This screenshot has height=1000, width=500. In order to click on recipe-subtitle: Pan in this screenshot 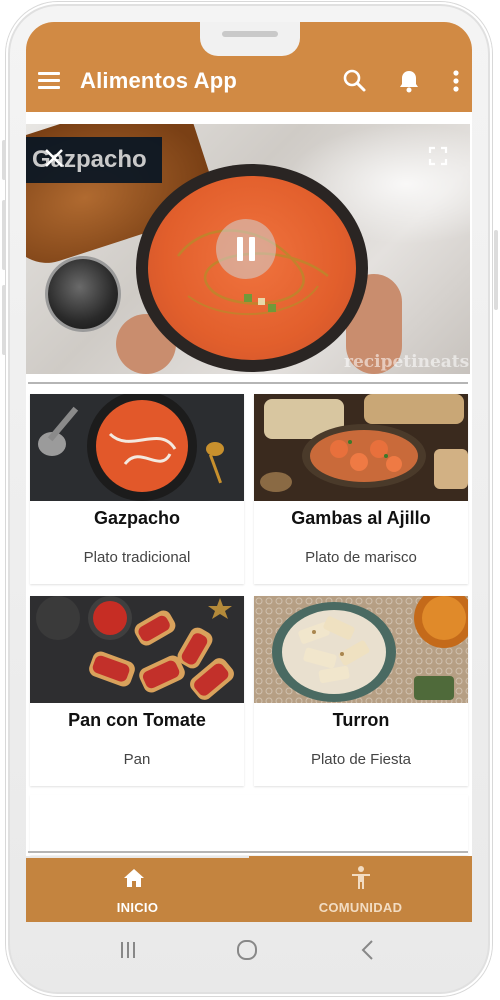, I will do `click(137, 759)`.